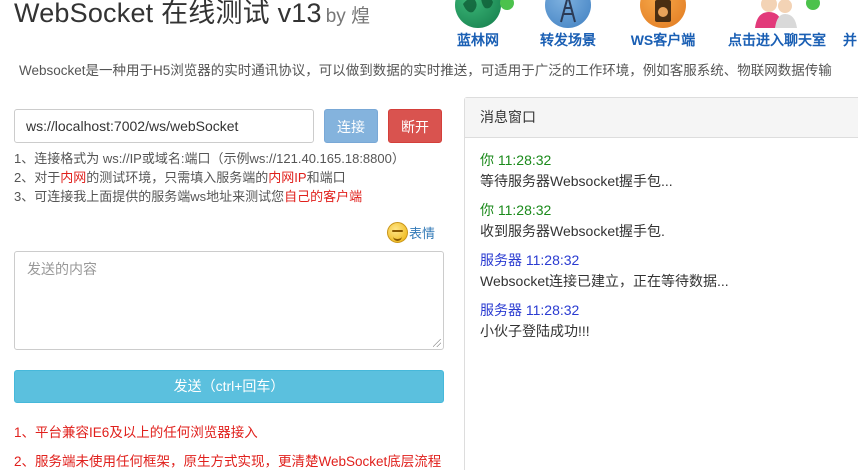 The width and height of the screenshot is (858, 470). What do you see at coordinates (149, 196) in the screenshot?
I see `tip-text: 3、可连接我上面提供的服务端ws地址来测试您` at bounding box center [149, 196].